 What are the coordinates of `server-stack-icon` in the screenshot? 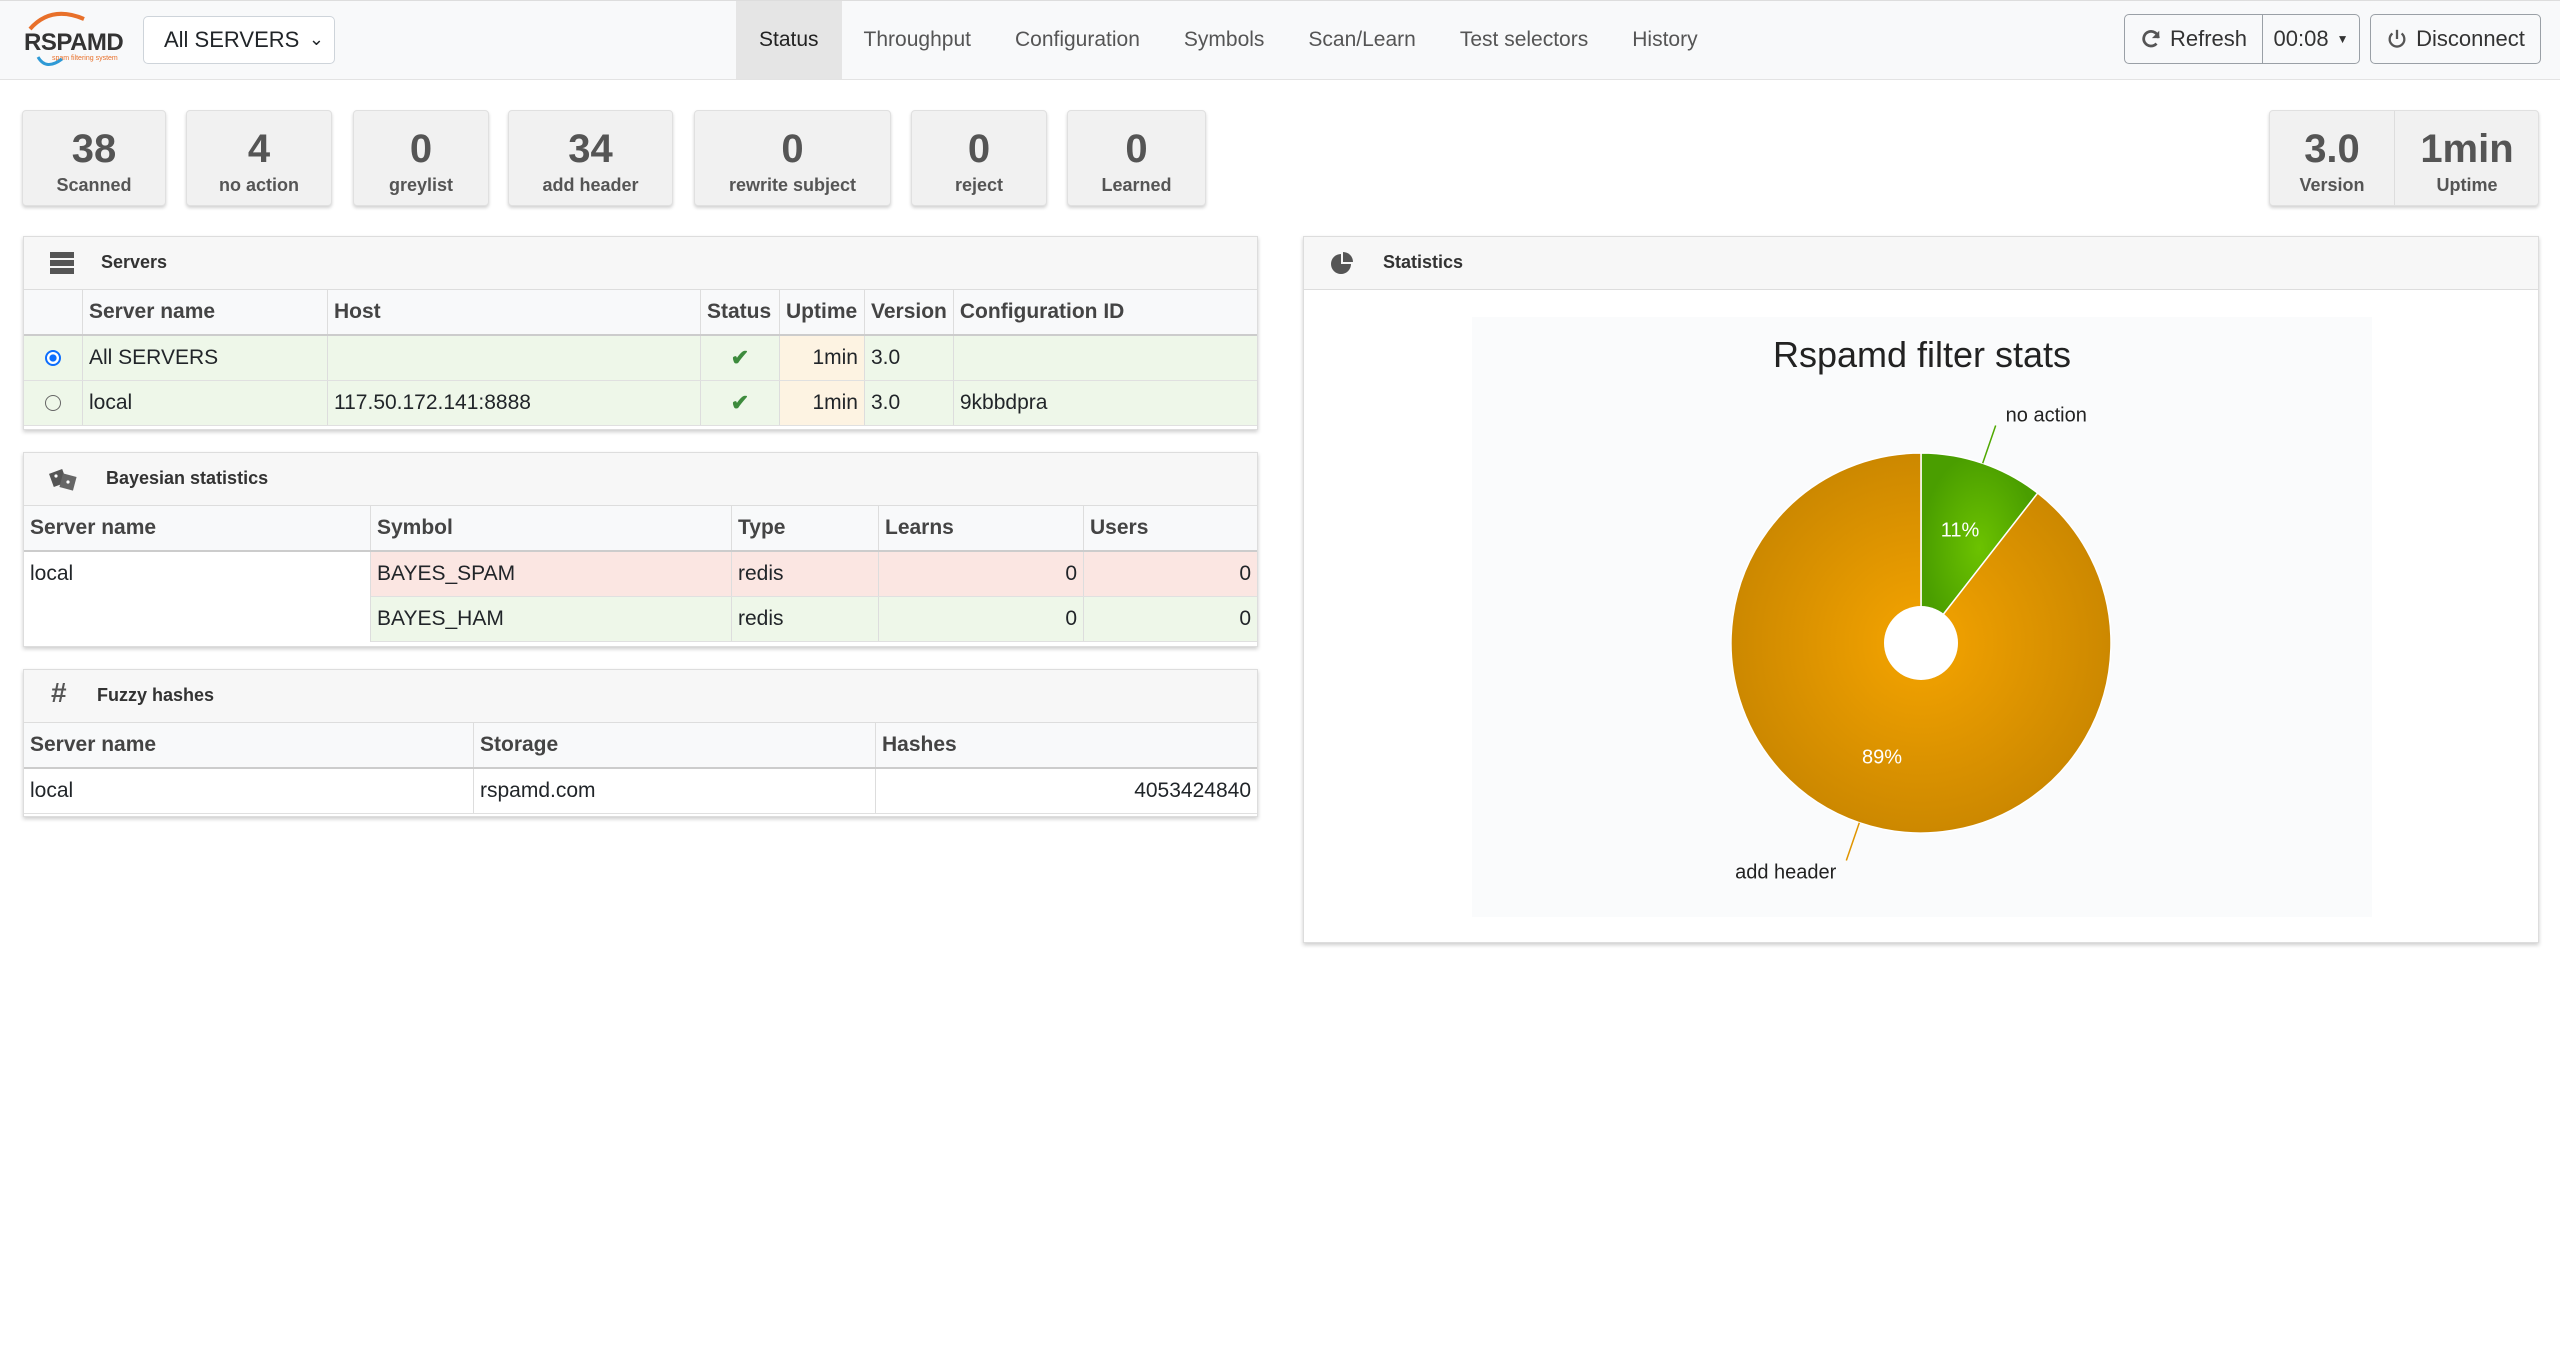 It's located at (62, 263).